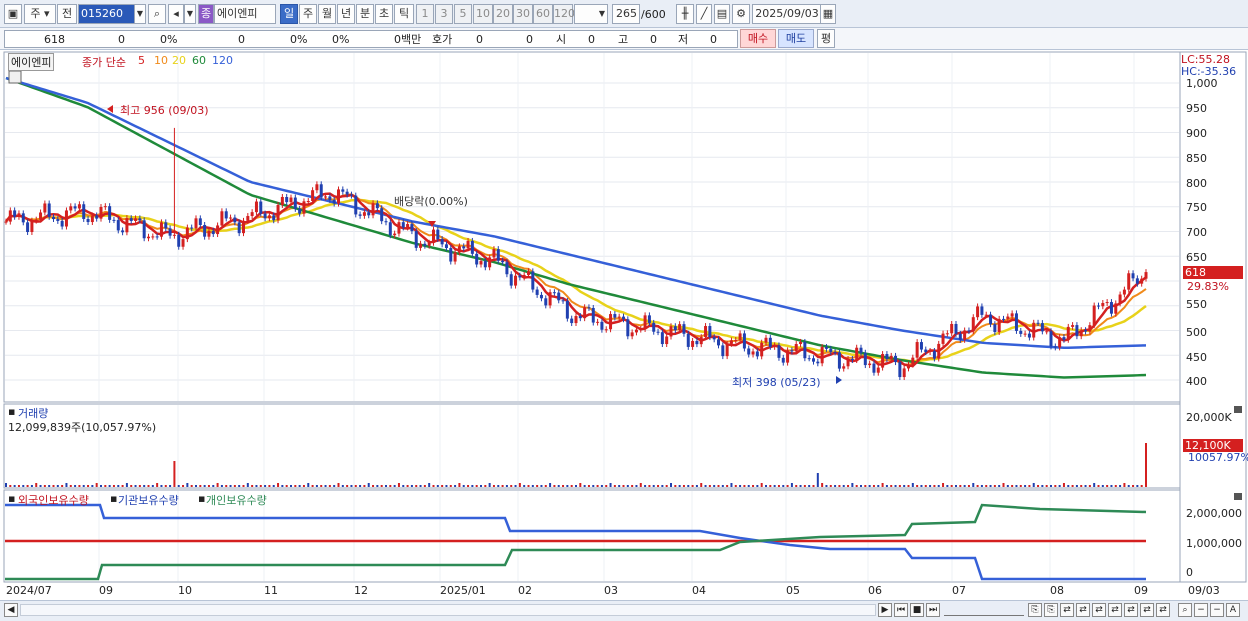 The image size is (1248, 621). What do you see at coordinates (308, 14) in the screenshot?
I see `period-week-button: 주` at bounding box center [308, 14].